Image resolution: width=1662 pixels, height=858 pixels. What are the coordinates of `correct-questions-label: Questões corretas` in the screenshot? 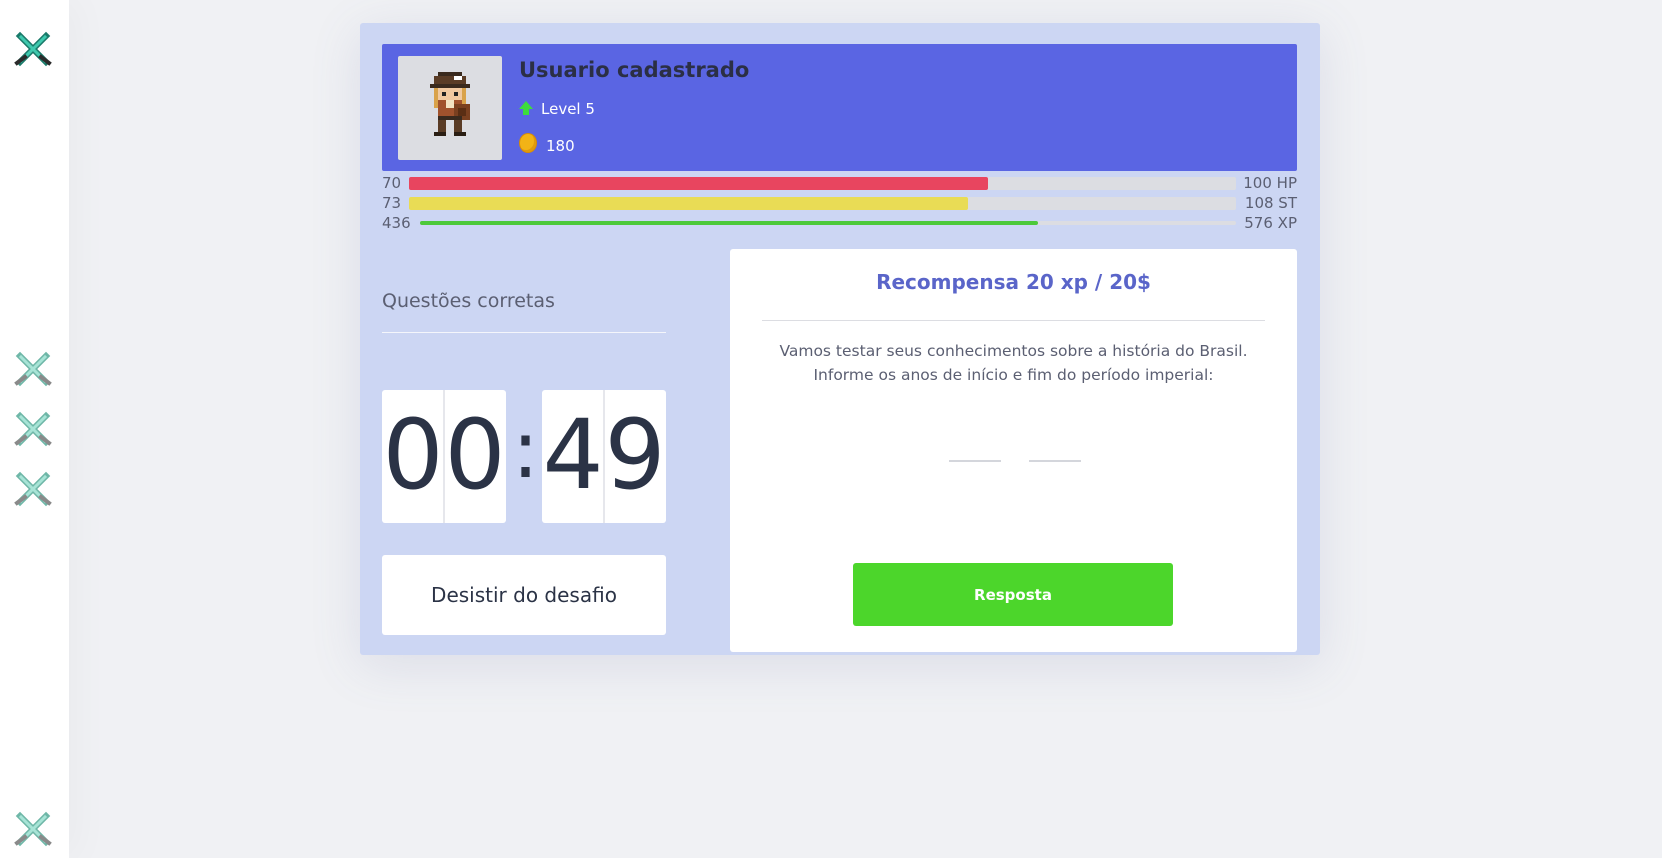 It's located at (468, 301).